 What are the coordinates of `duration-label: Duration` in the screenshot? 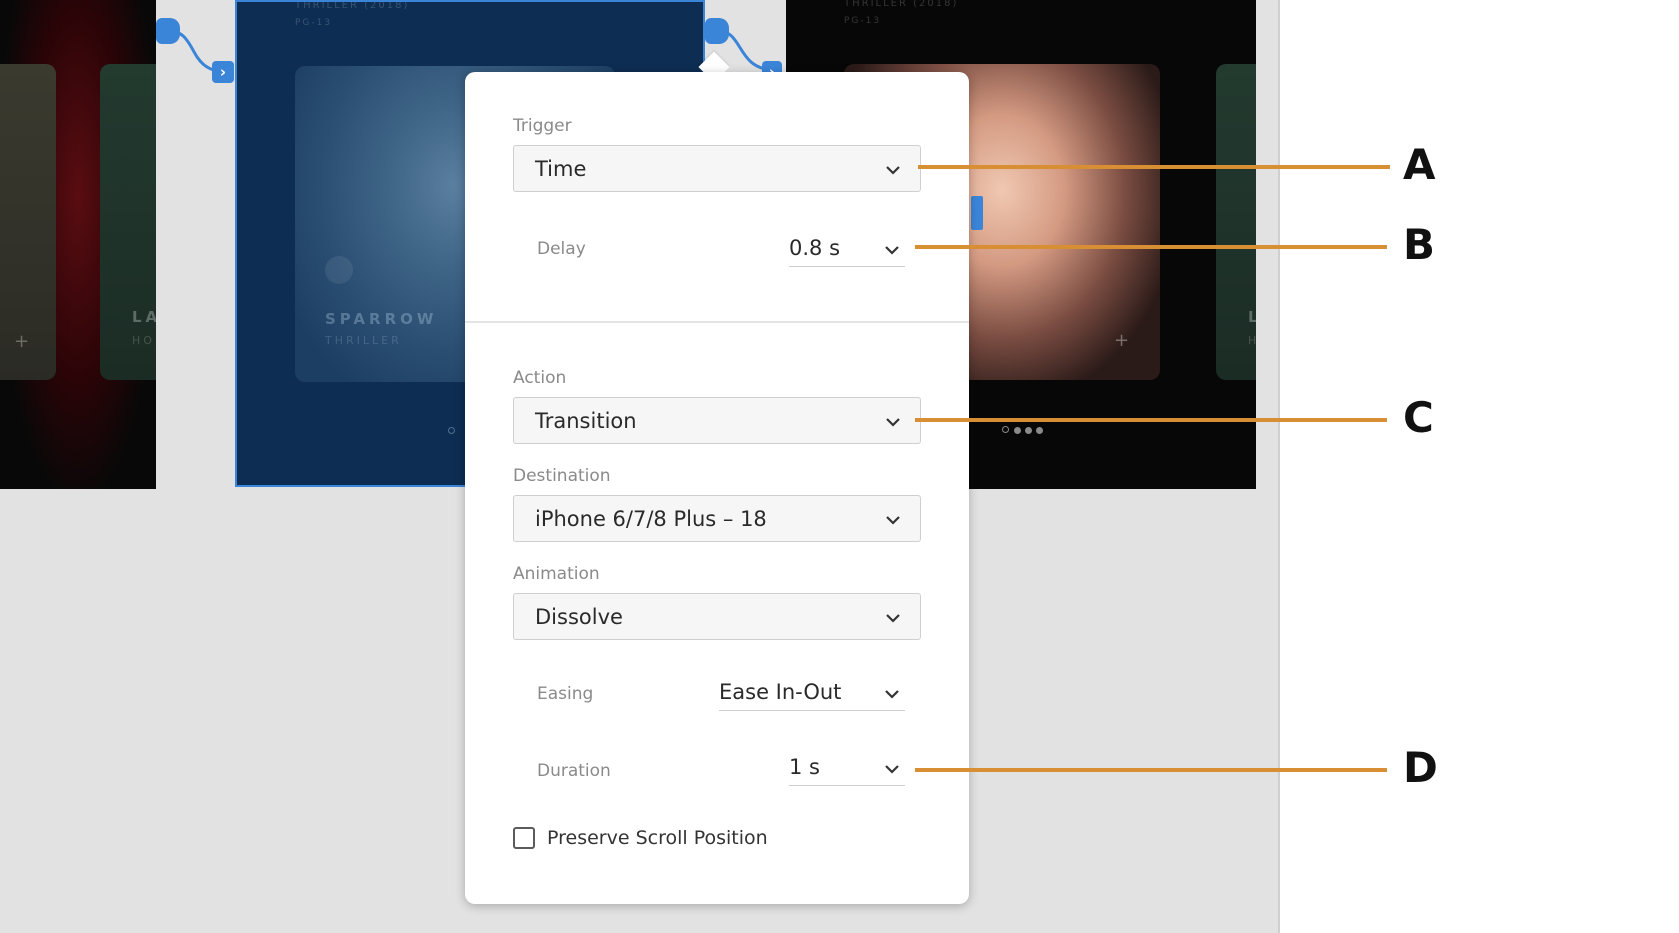 It's located at (574, 771).